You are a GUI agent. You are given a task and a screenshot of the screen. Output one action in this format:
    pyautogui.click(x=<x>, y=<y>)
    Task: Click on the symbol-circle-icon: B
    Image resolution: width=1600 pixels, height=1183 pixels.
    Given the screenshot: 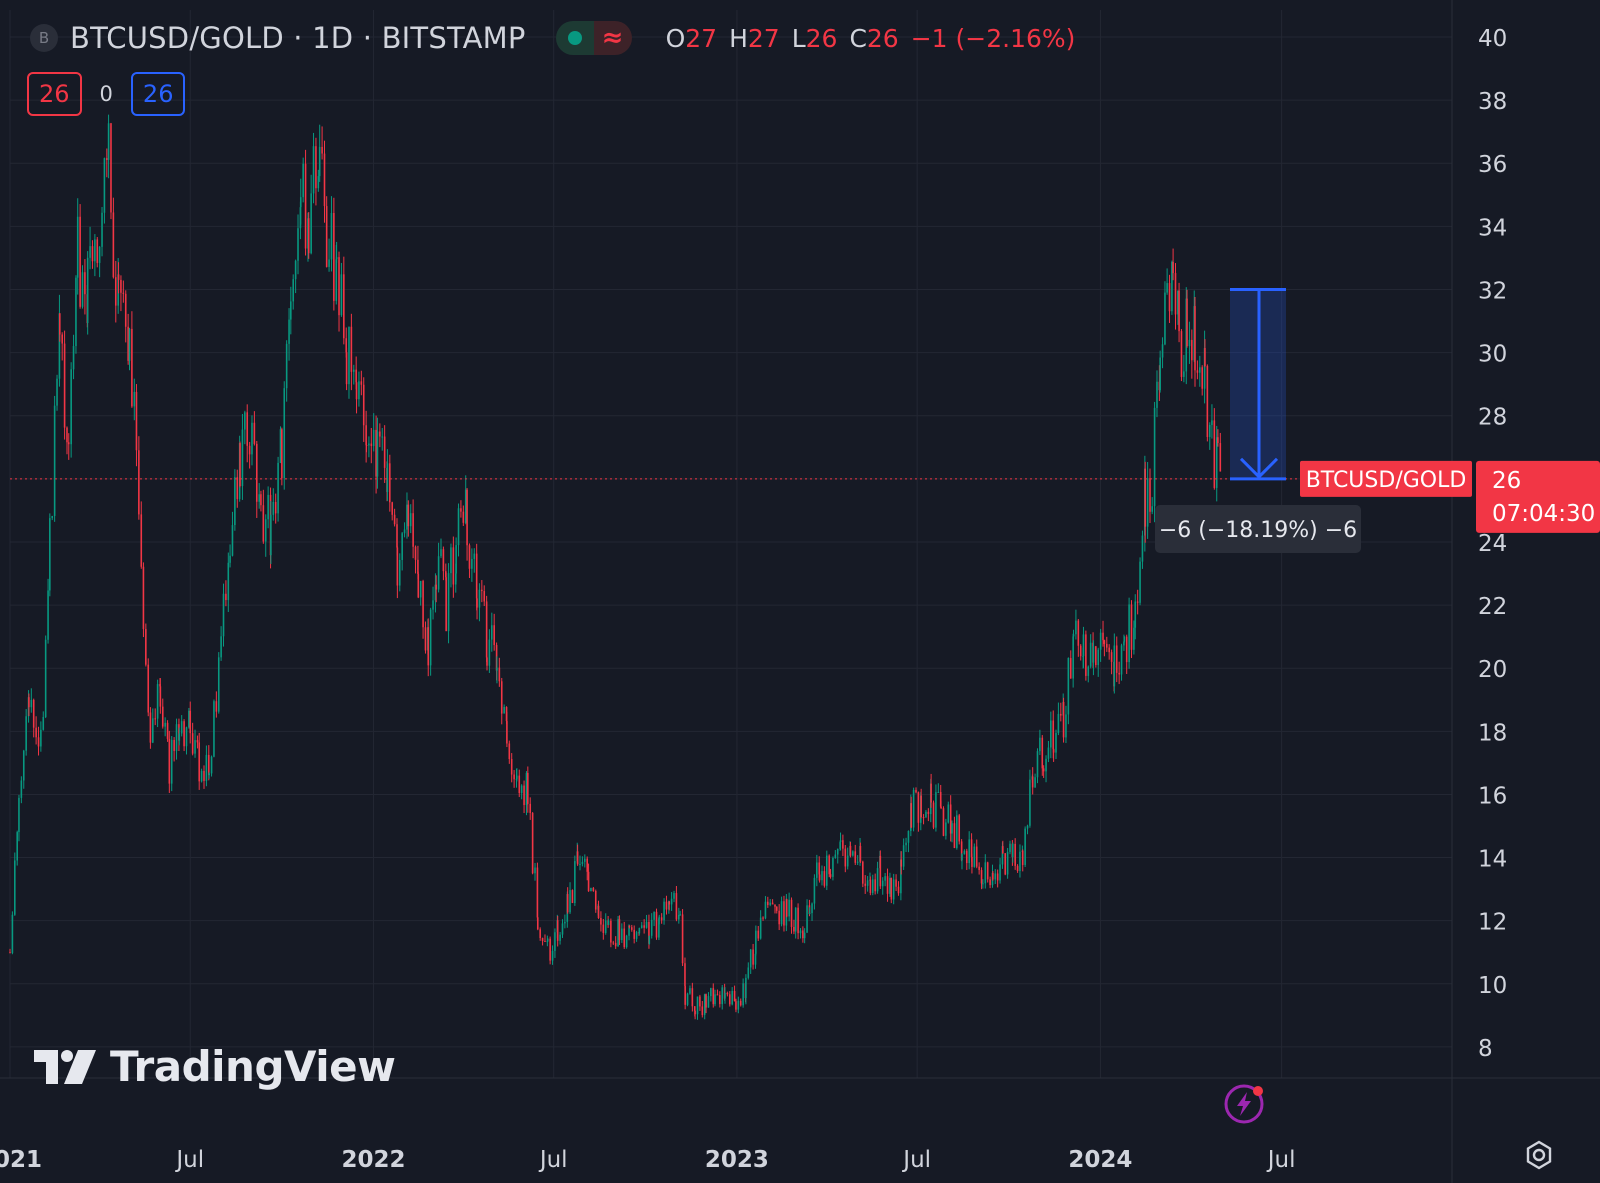 What is the action you would take?
    pyautogui.click(x=44, y=38)
    